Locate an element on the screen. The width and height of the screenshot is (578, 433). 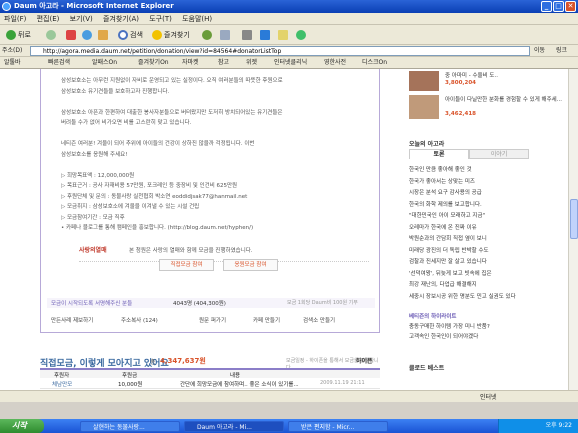
print-button is located at coordinates (248, 35).